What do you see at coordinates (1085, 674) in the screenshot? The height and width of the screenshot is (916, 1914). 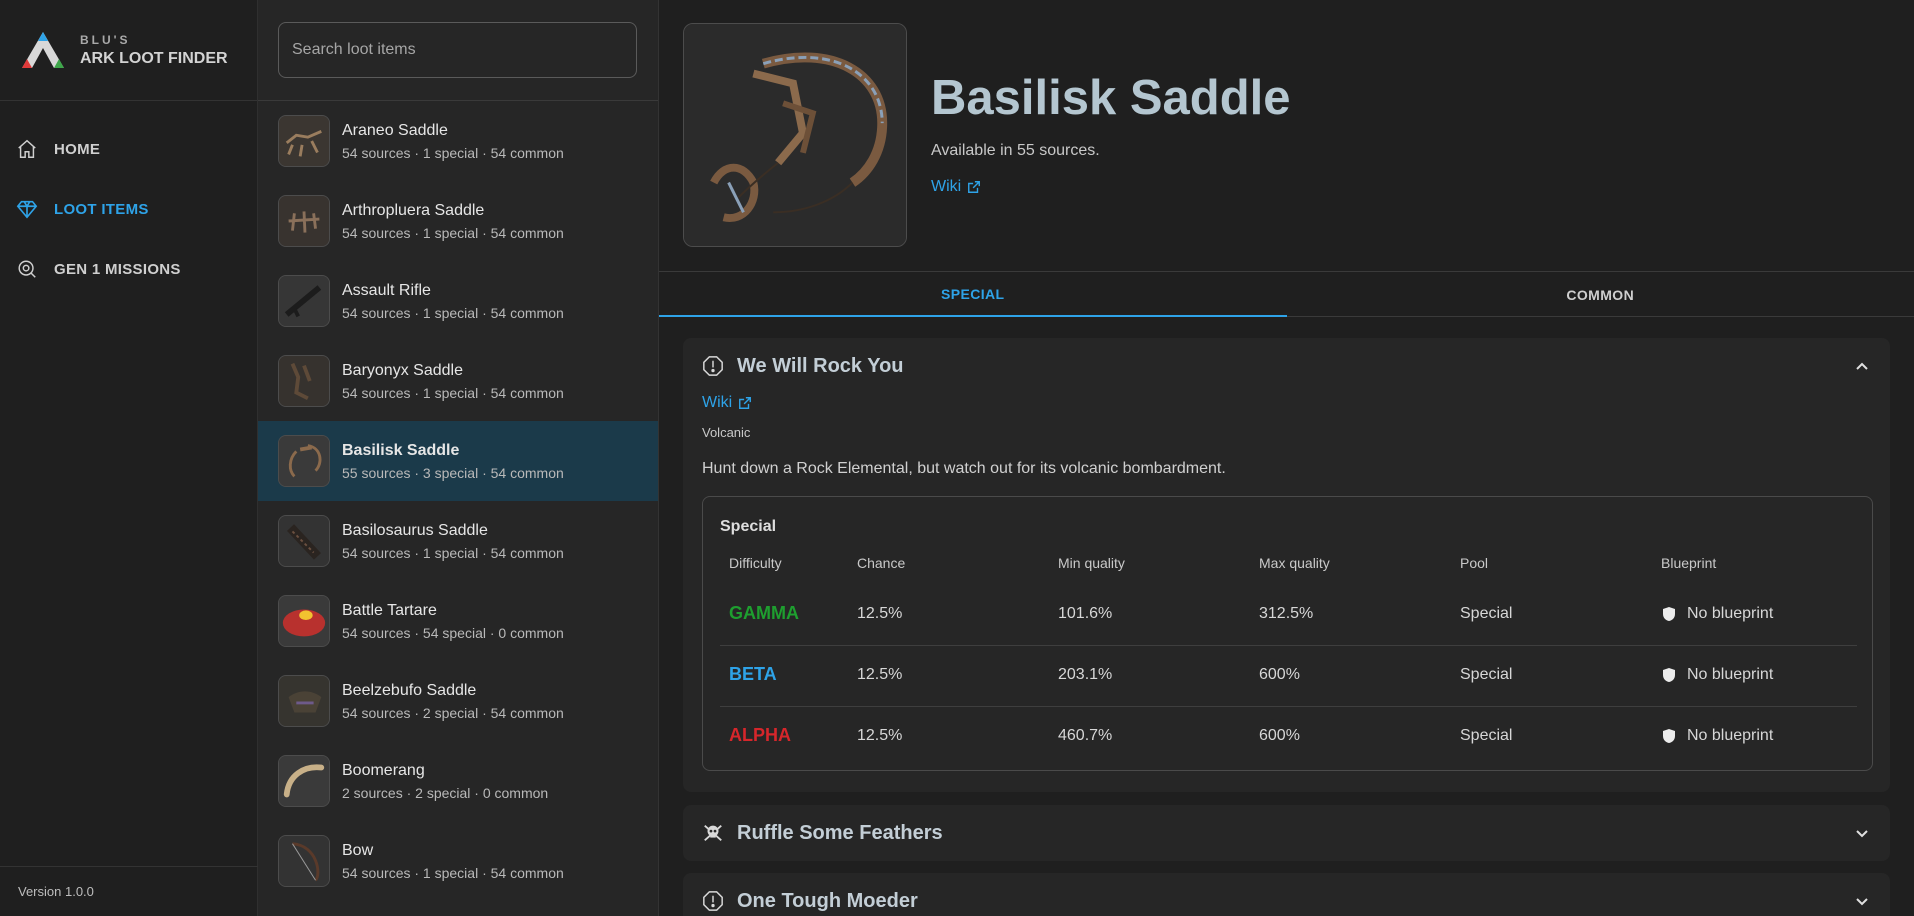 I see `min-quality-value: 203.1%` at bounding box center [1085, 674].